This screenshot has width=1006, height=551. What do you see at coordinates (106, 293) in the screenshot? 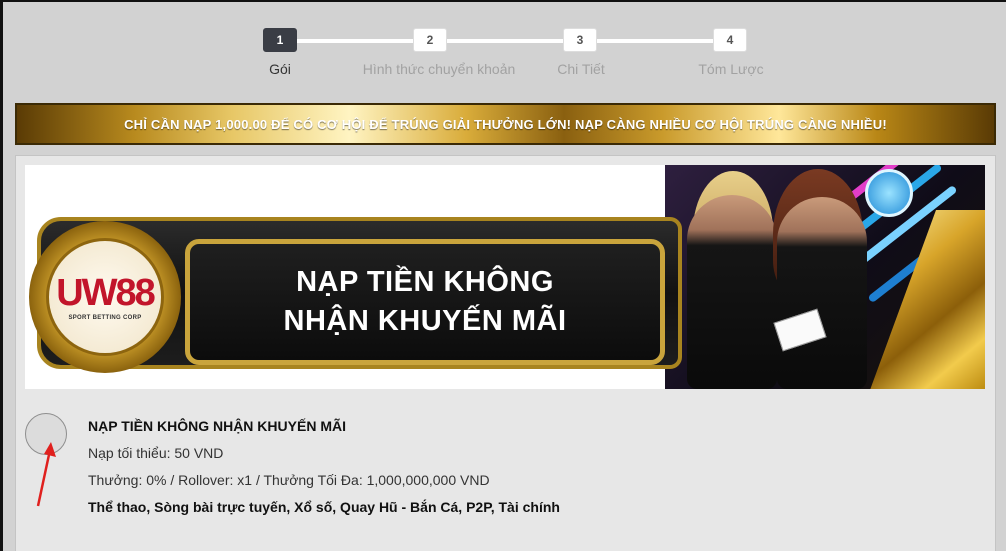
I see `logo-text: UW88` at bounding box center [106, 293].